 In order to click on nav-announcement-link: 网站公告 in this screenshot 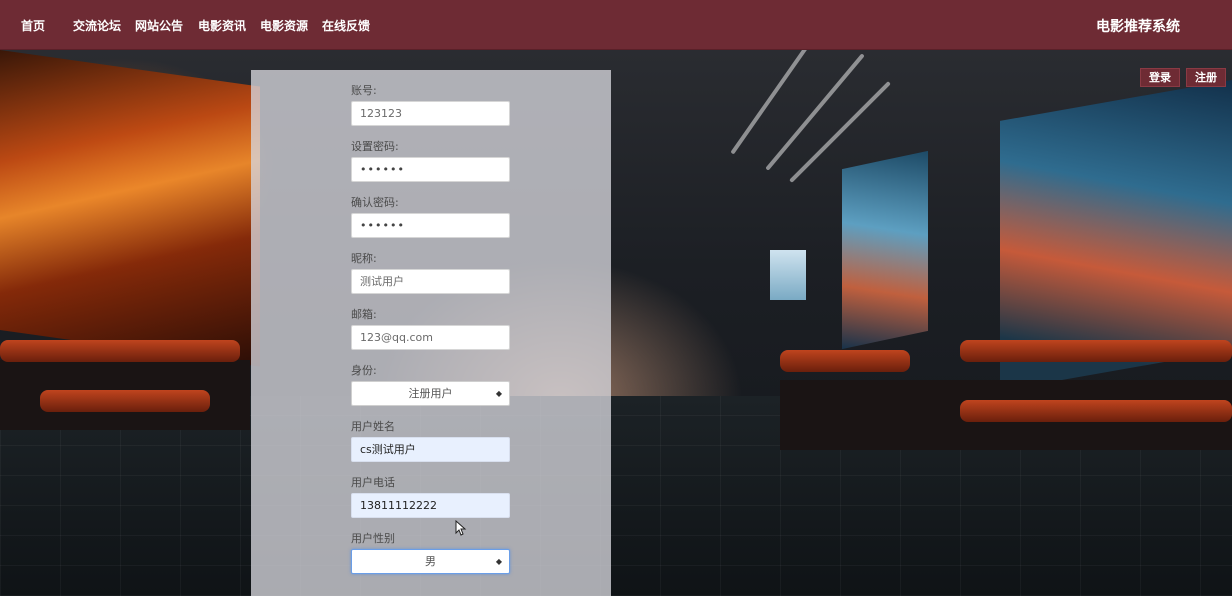, I will do `click(159, 25)`.